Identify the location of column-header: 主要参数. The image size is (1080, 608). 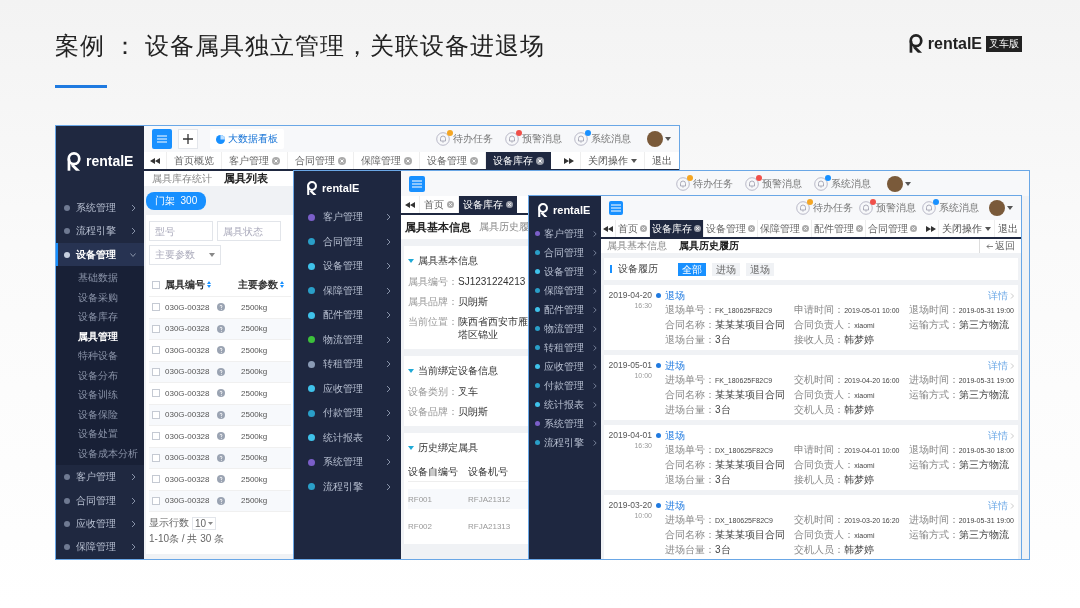
(261, 284).